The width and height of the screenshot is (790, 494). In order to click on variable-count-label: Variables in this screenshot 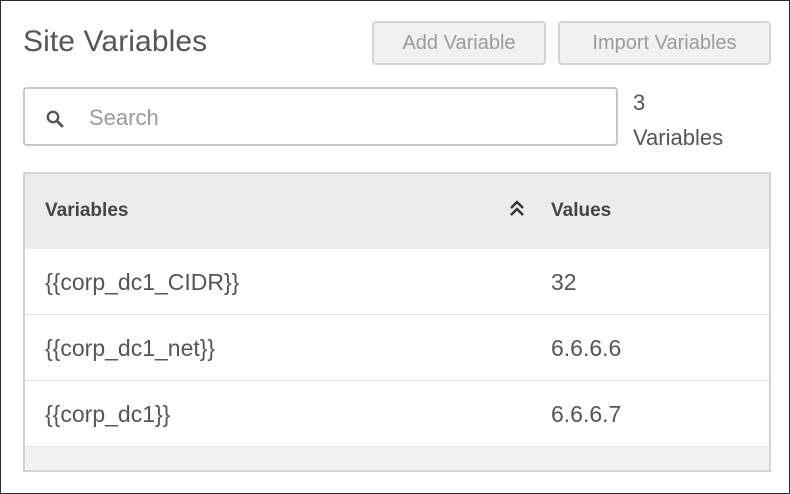, I will do `click(678, 137)`.